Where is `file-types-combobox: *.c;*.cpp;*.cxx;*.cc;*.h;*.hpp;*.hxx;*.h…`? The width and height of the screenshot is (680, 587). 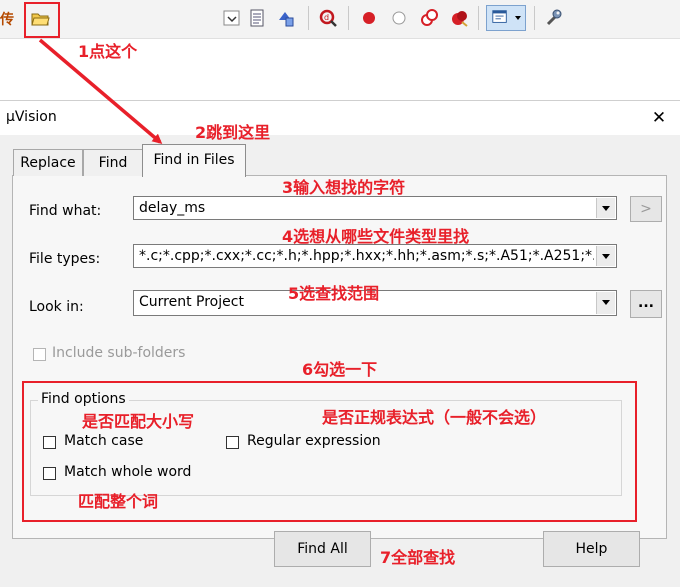 file-types-combobox: *.c;*.cpp;*.cxx;*.cc;*.h;*.hpp;*.hxx;*.h… is located at coordinates (375, 256).